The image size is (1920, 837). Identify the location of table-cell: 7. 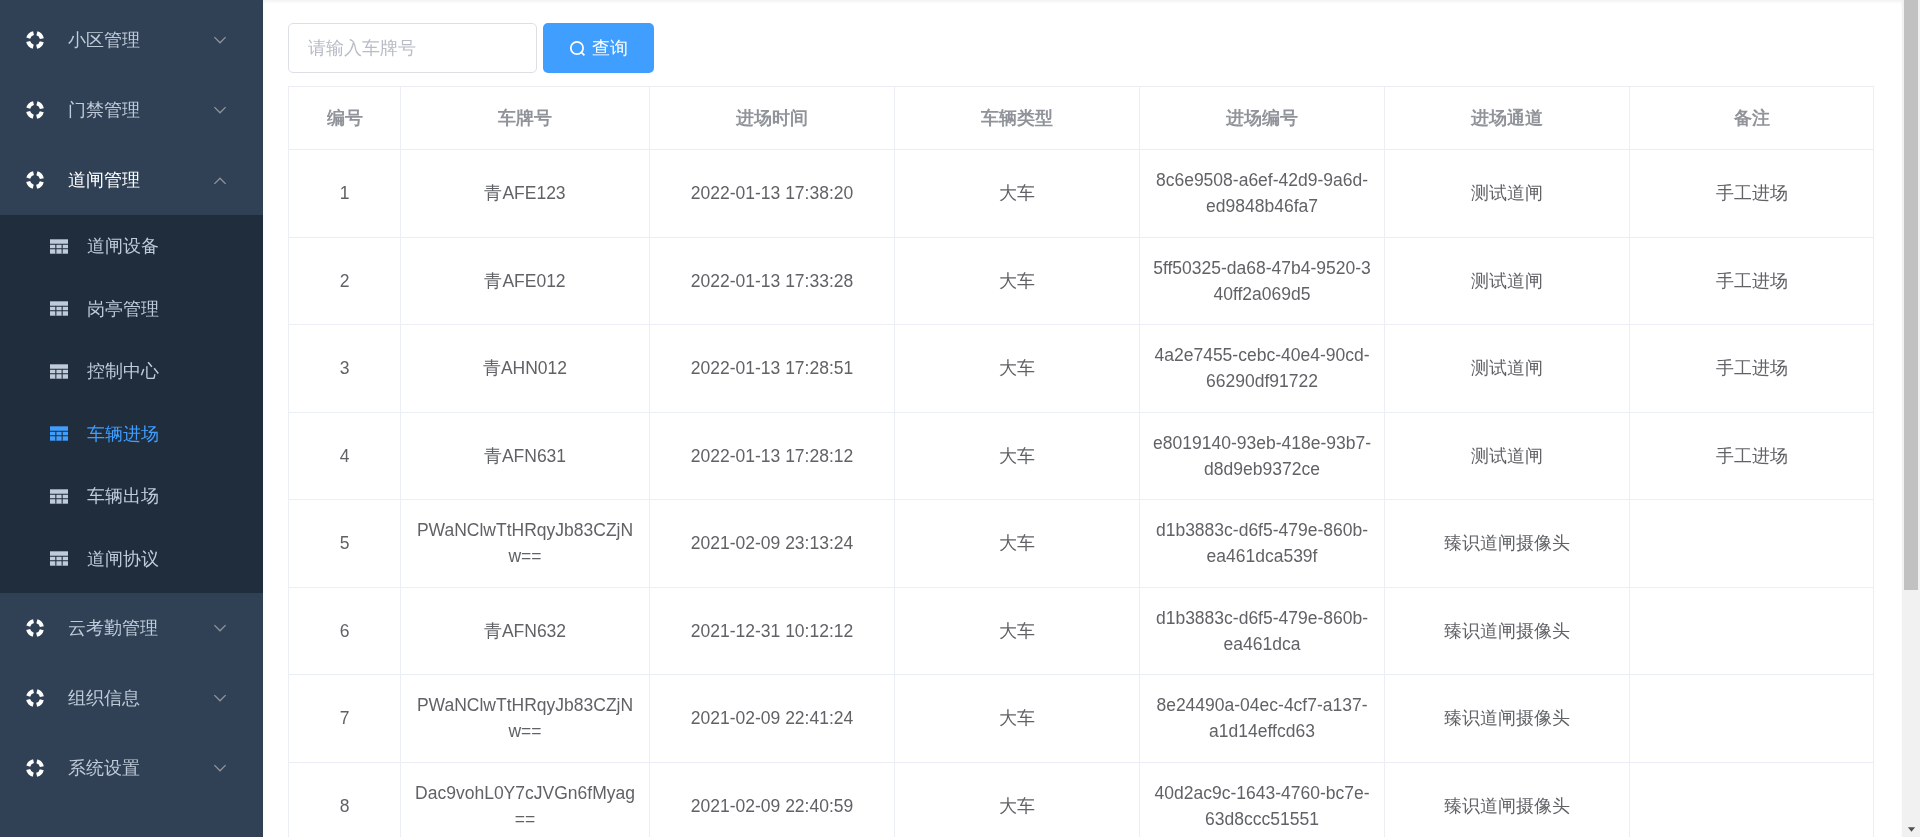
(344, 718).